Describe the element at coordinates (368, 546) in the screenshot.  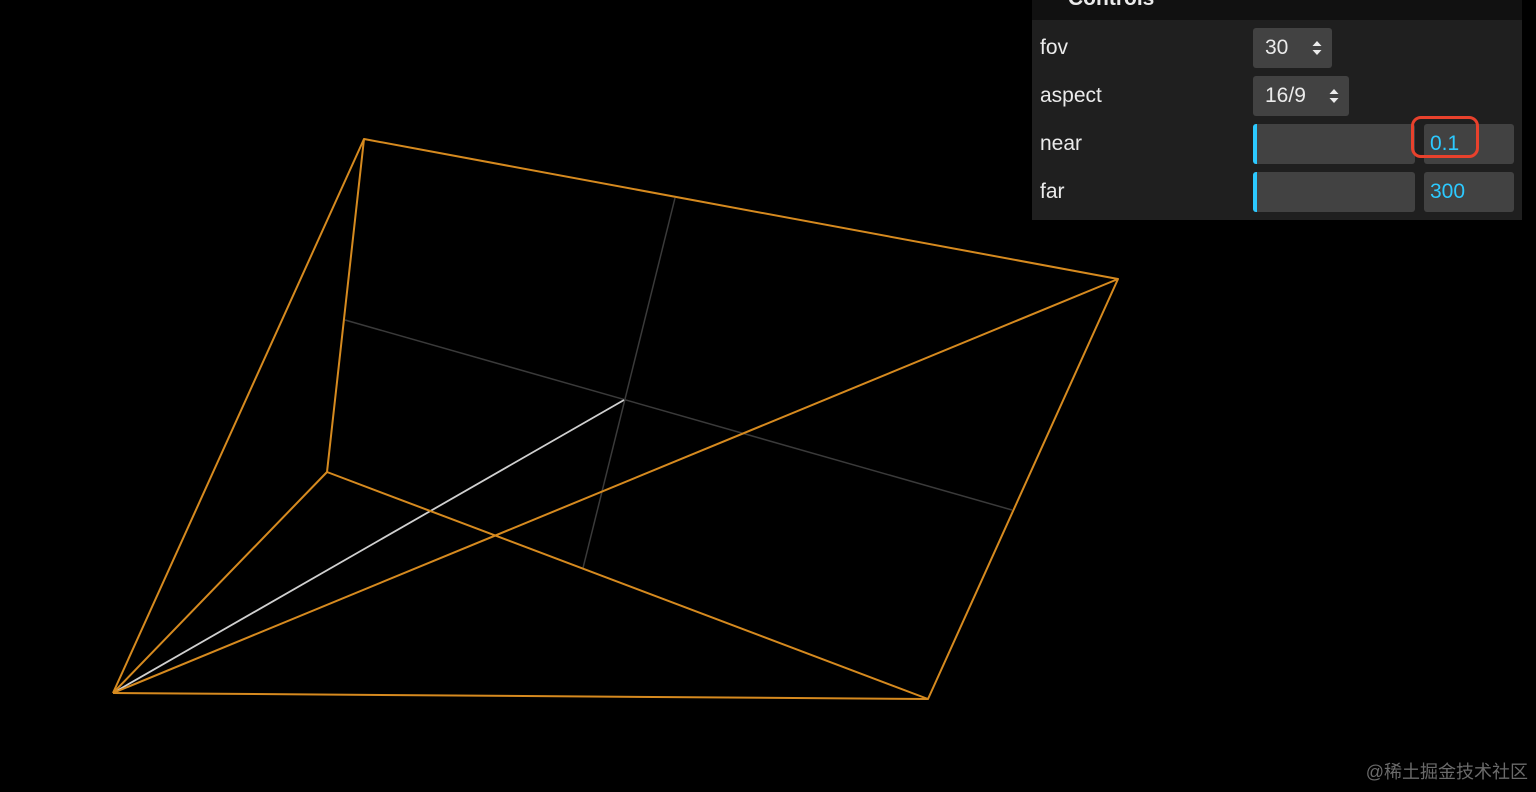
I see `camera-center-ray` at that location.